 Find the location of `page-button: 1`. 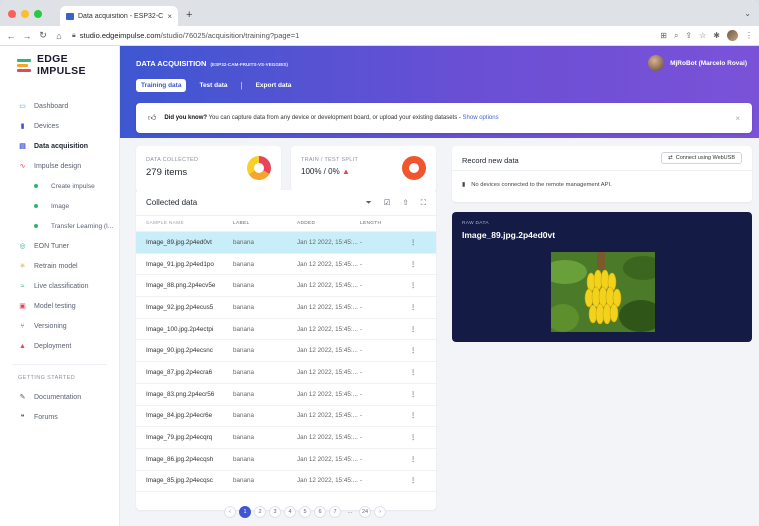

page-button: 1 is located at coordinates (245, 512).